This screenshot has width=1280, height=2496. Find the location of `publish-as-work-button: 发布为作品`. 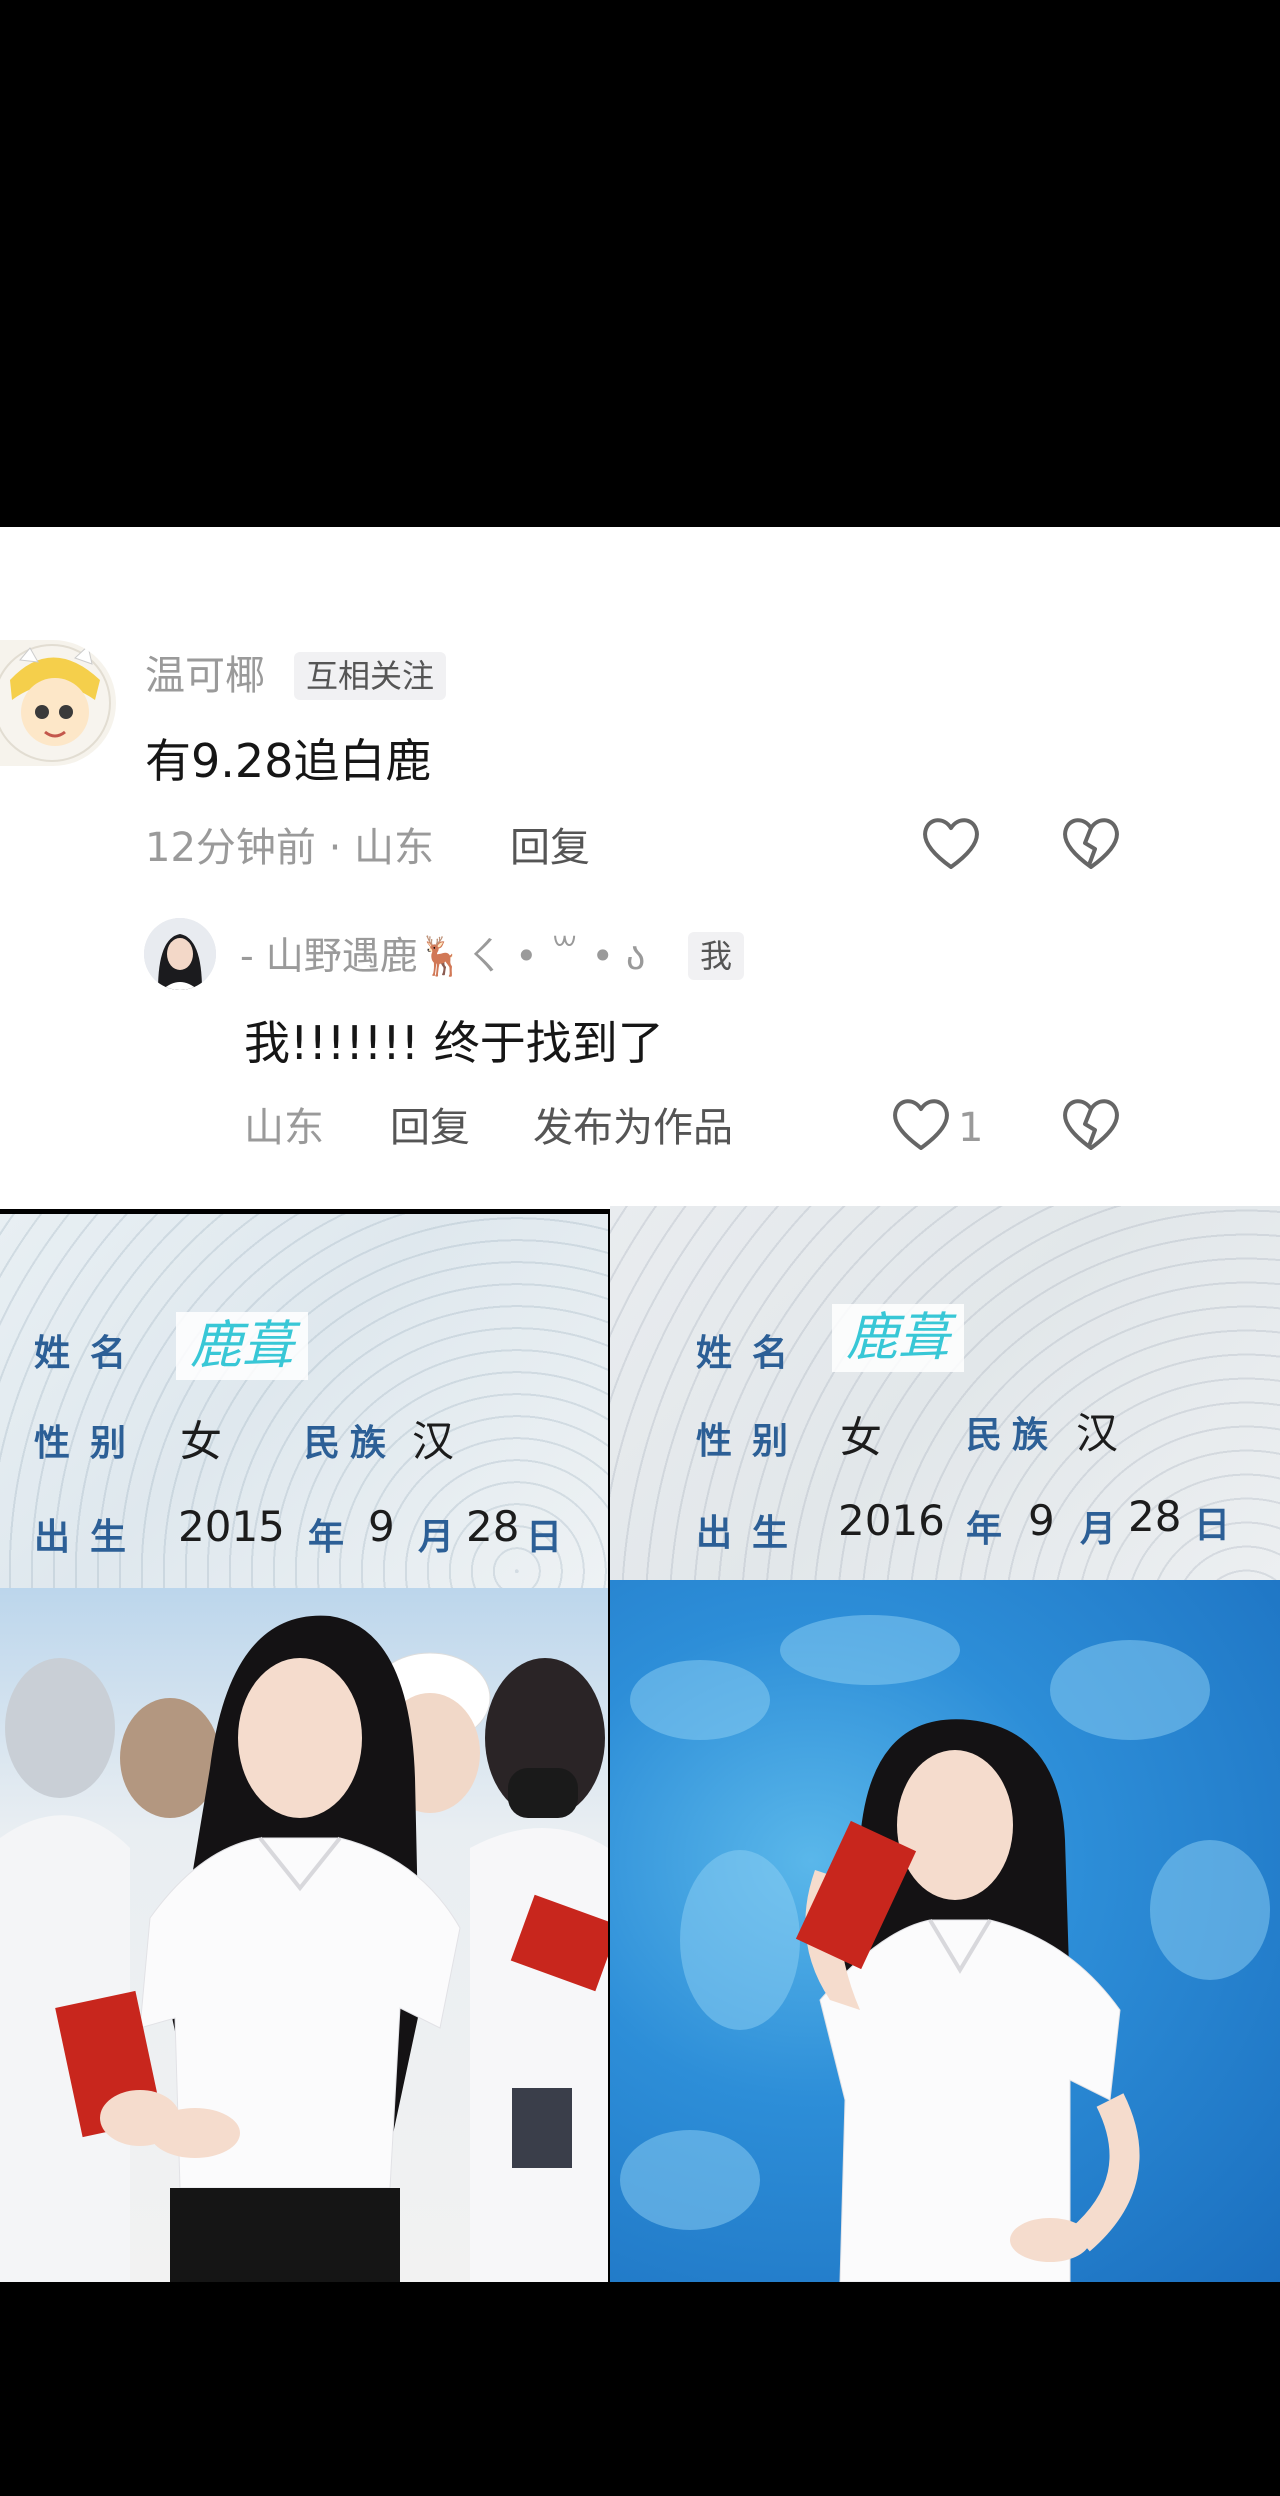

publish-as-work-button: 发布为作品 is located at coordinates (633, 1128).